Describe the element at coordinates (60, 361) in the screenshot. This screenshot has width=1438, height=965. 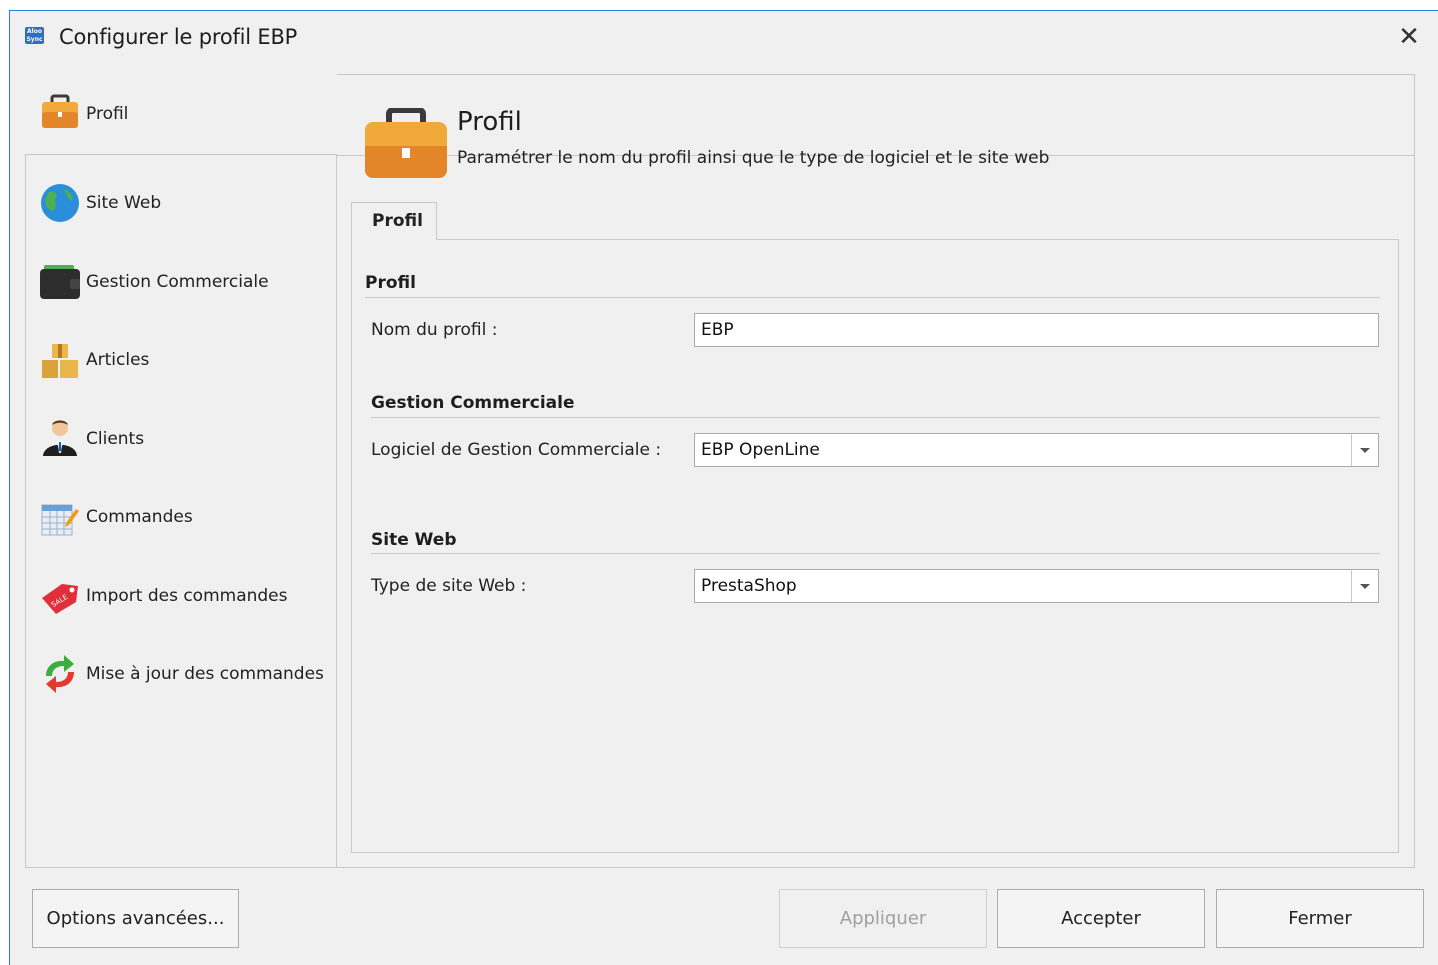
I see `boxes-icon` at that location.